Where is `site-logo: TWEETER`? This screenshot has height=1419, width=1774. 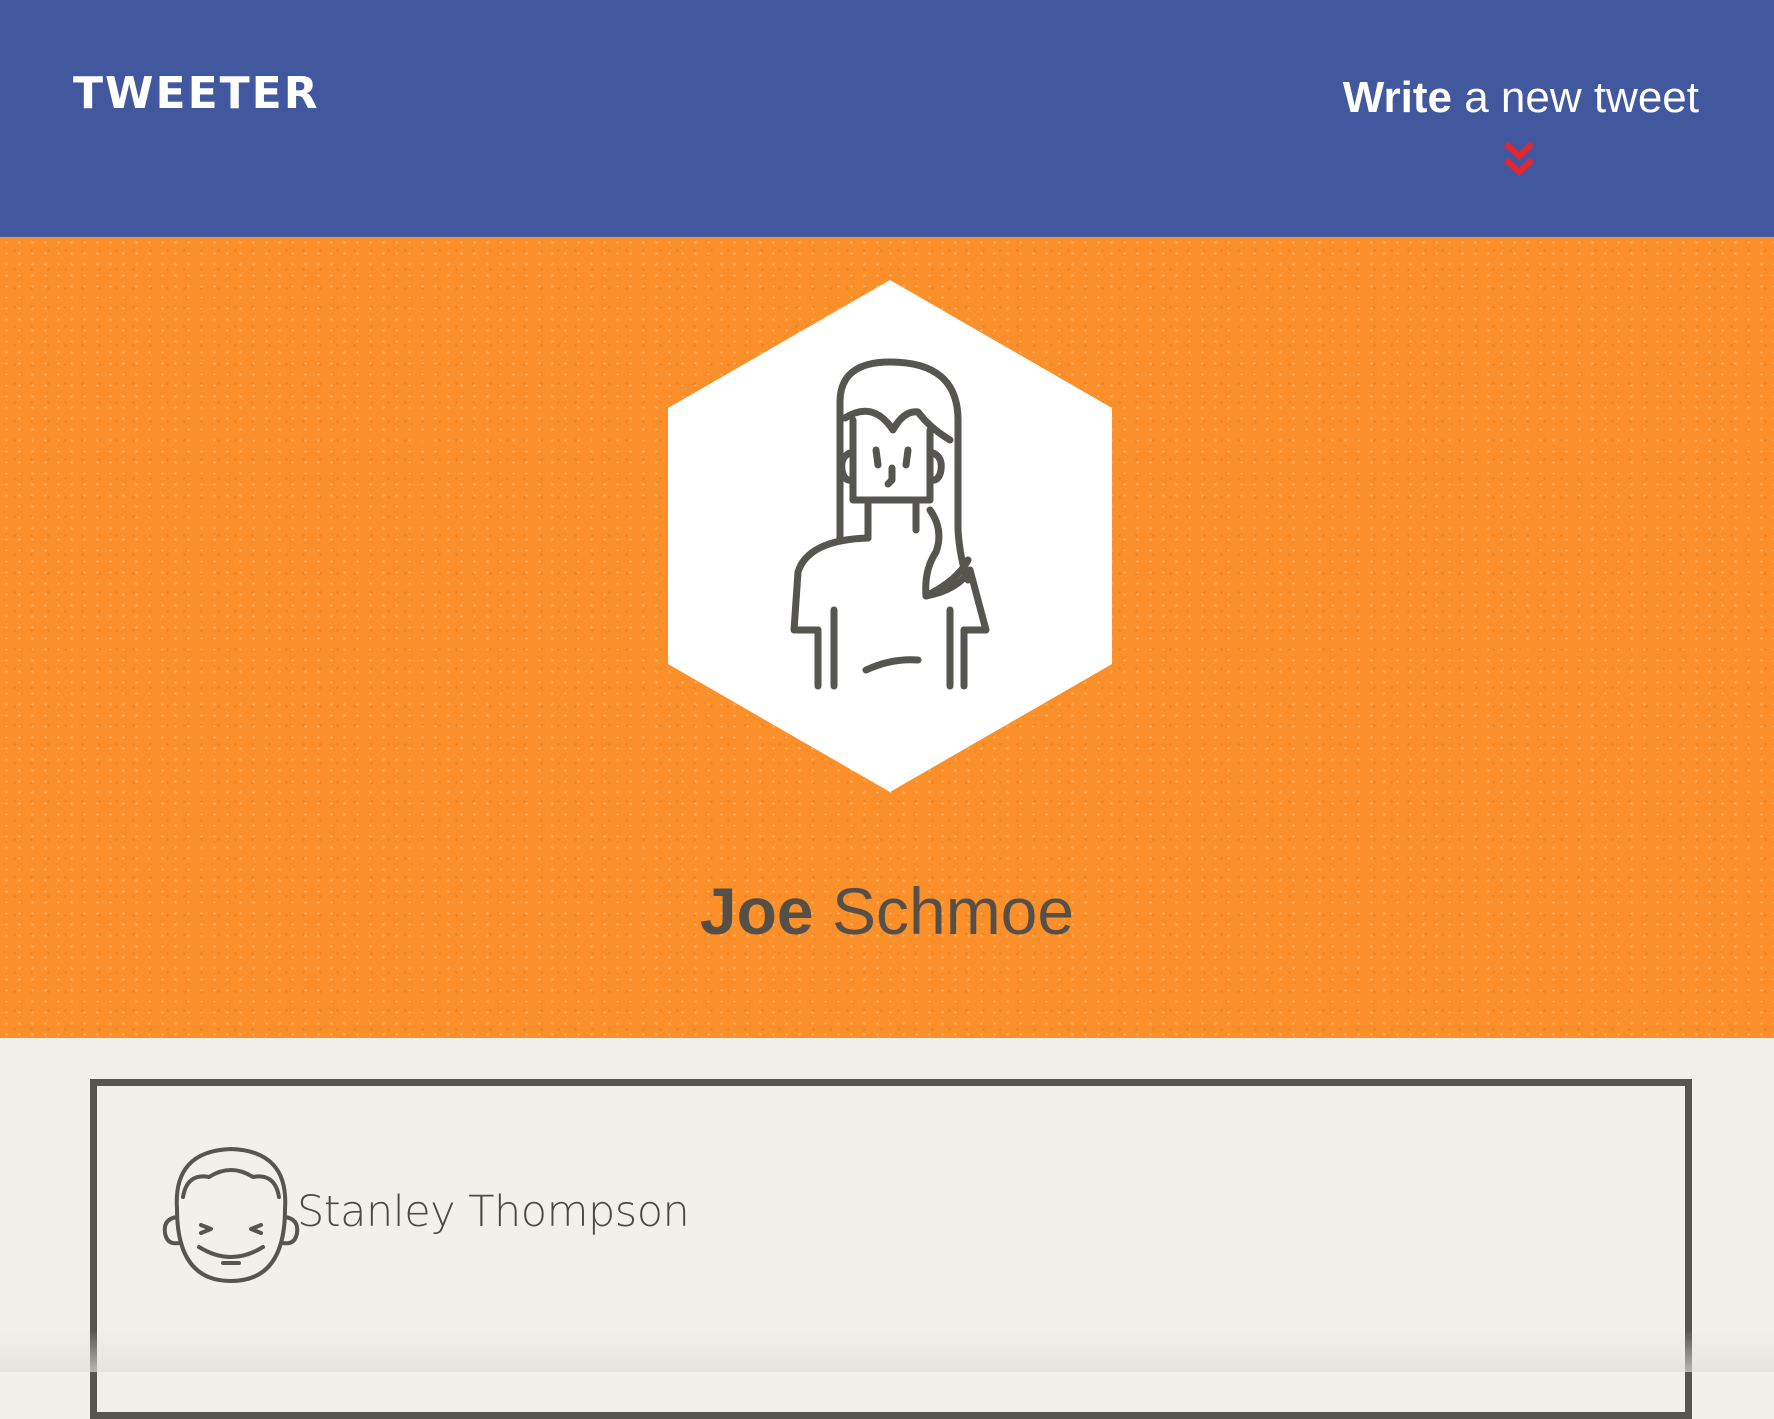 site-logo: TWEETER is located at coordinates (196, 94).